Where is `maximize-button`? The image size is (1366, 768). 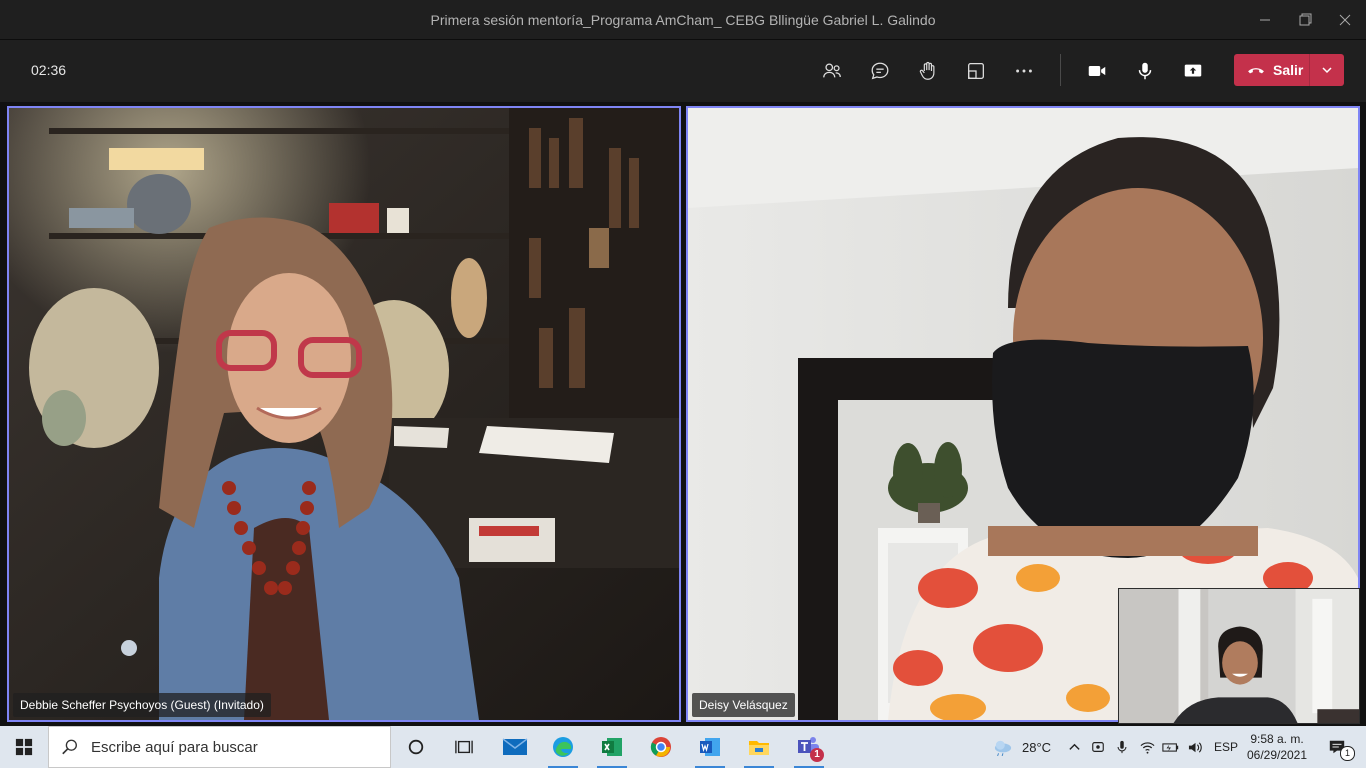 maximize-button is located at coordinates (1305, 20).